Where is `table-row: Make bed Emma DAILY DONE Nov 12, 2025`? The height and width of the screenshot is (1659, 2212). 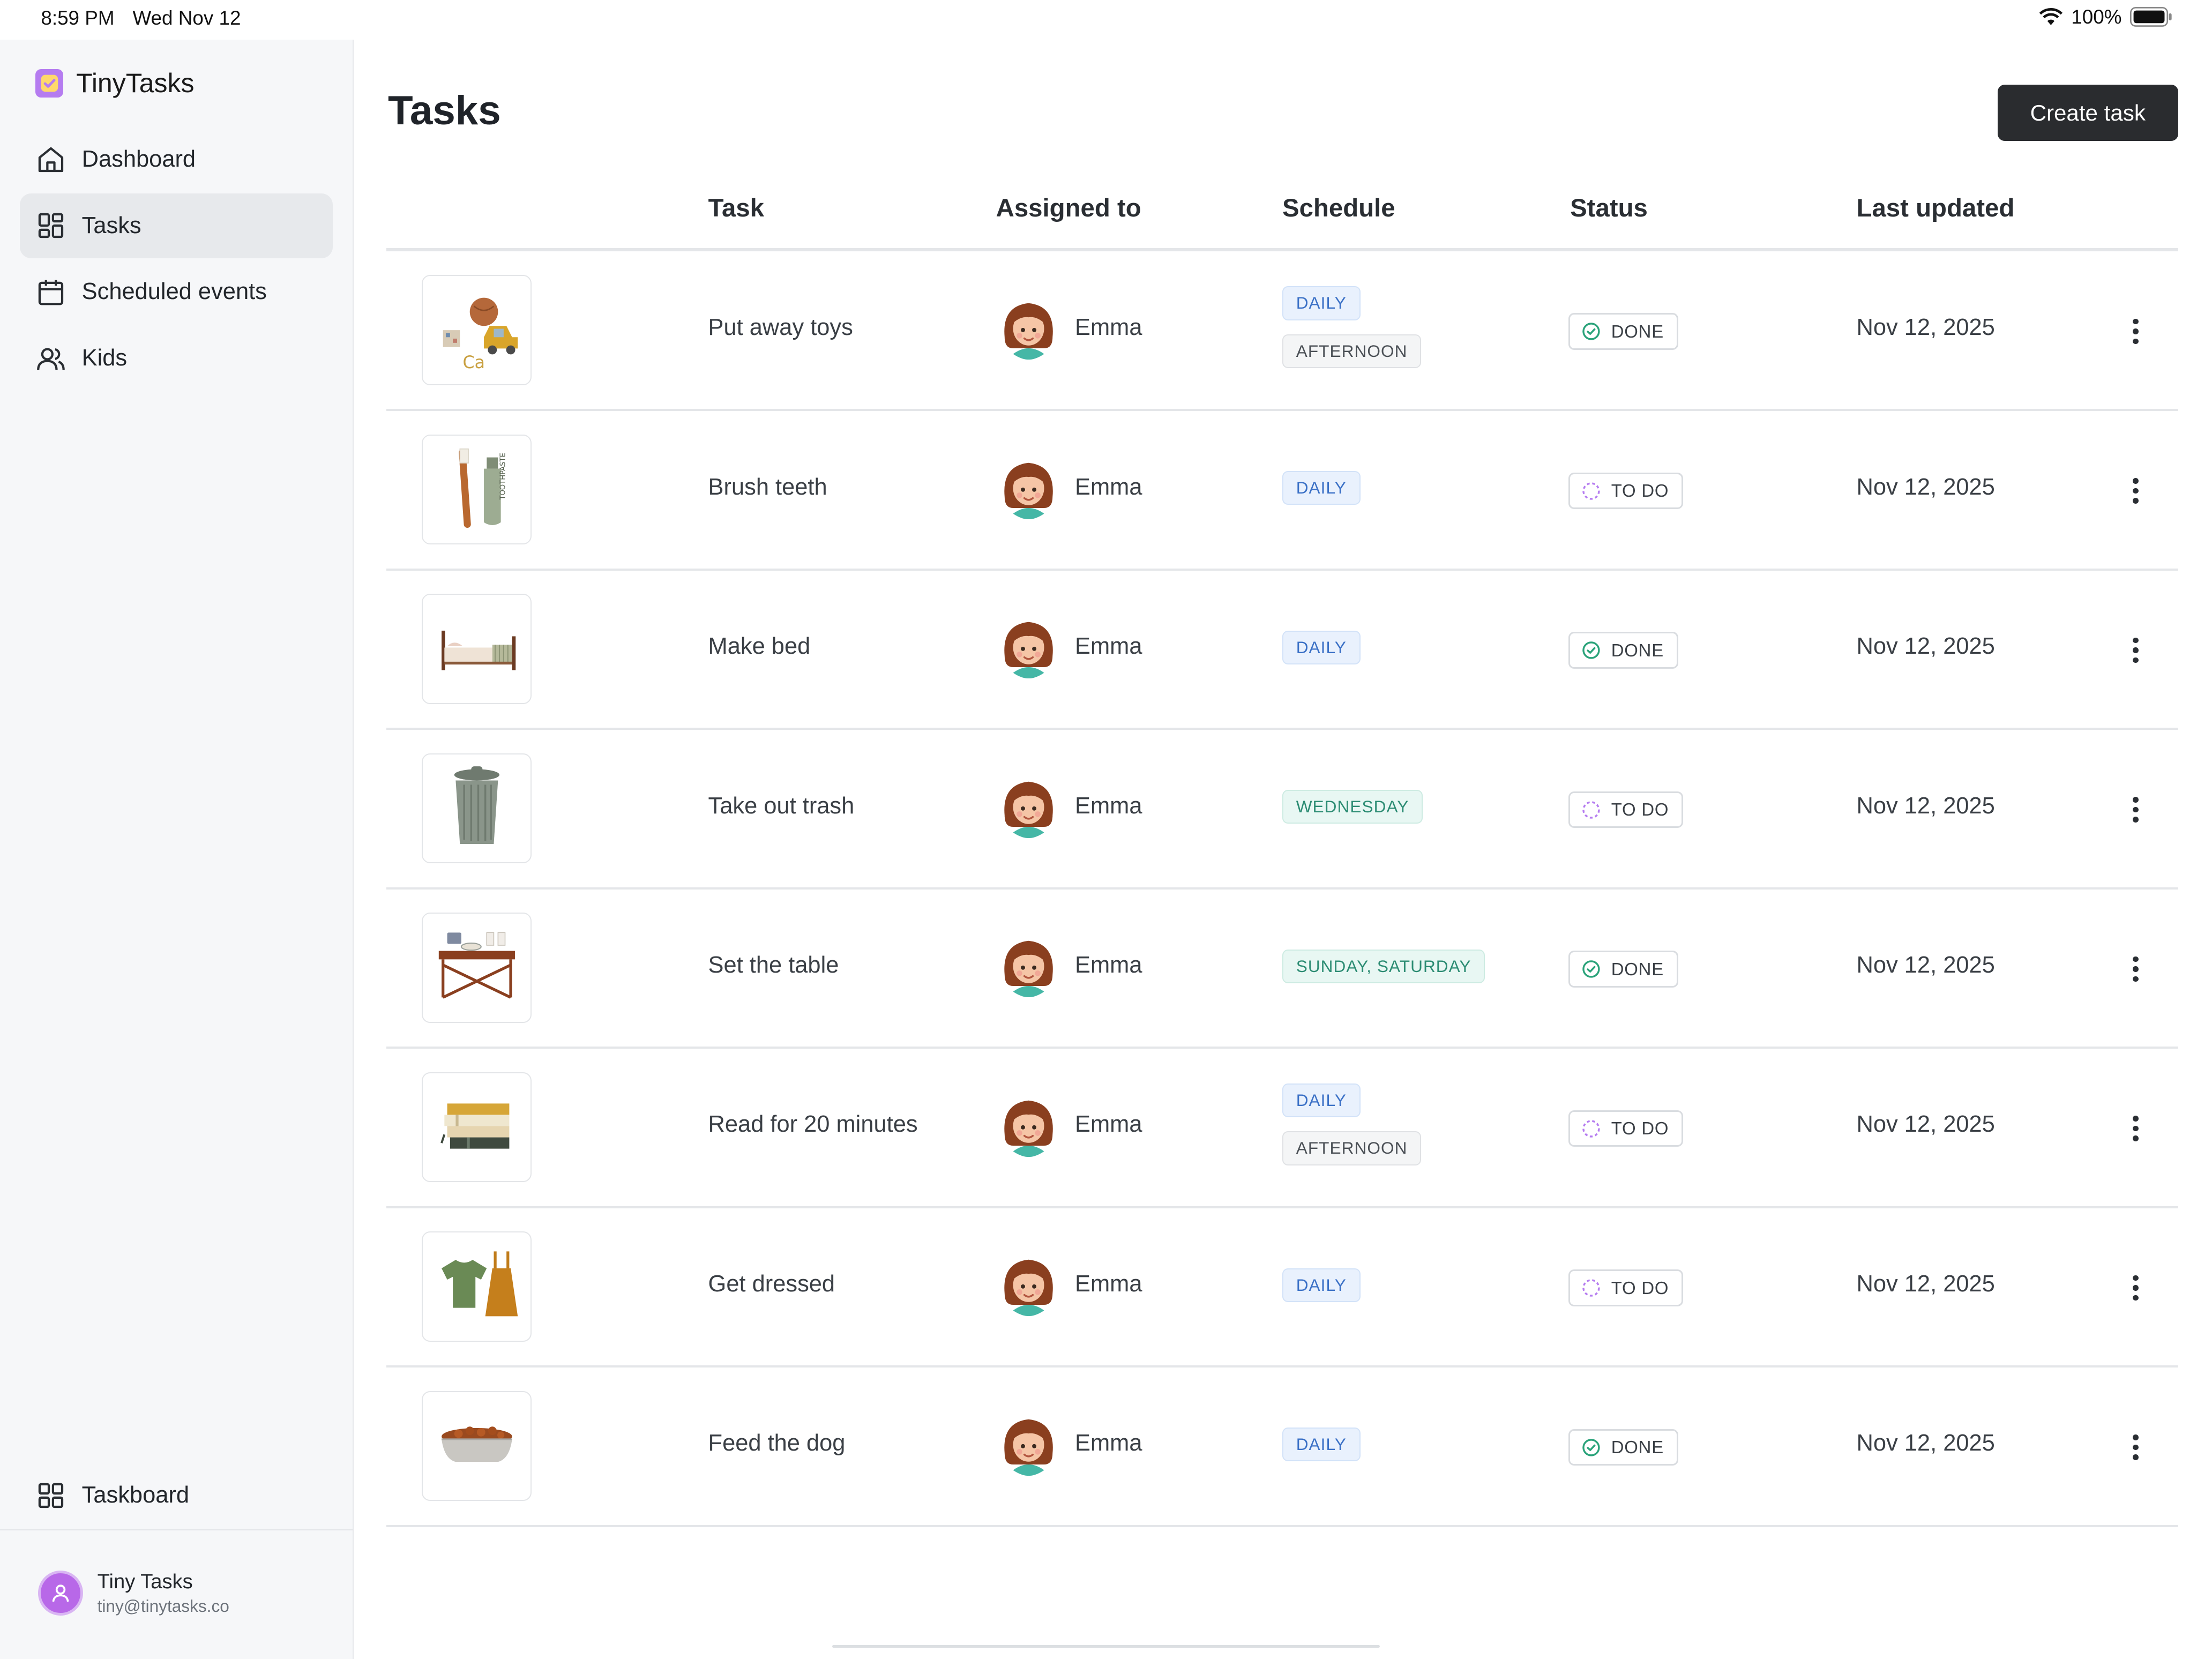 table-row: Make bed Emma DAILY DONE Nov 12, 2025 is located at coordinates (1282, 649).